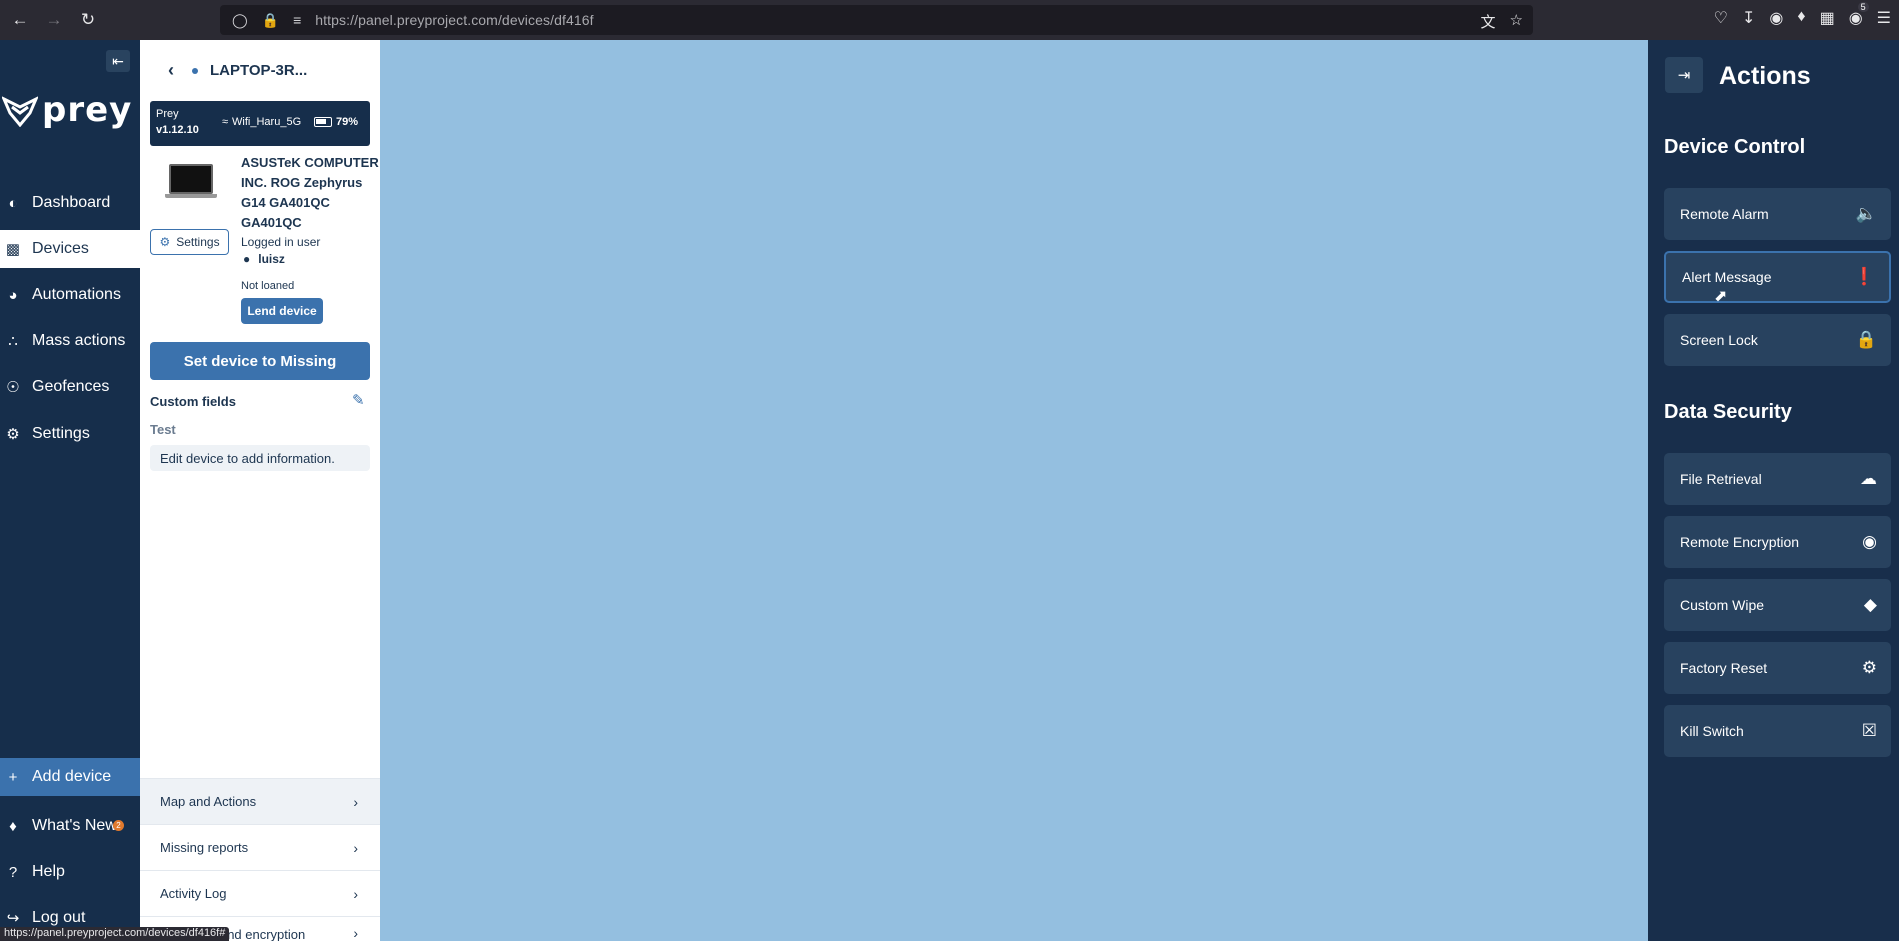 The image size is (1899, 941). Describe the element at coordinates (1827, 18) in the screenshot. I see `qr-icon: ▦` at that location.